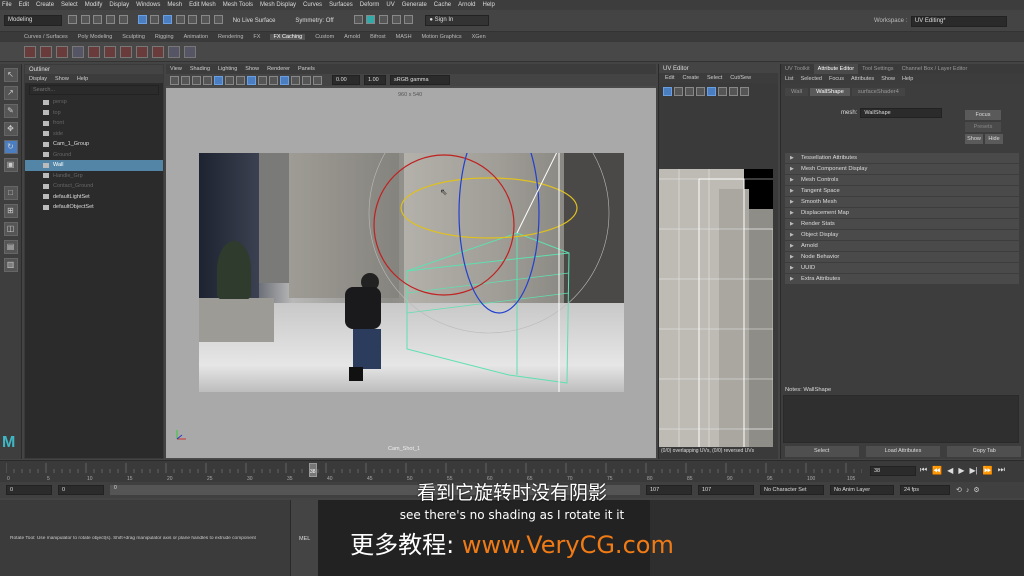  I want to click on viewport-menu-show: Show, so click(252, 69).